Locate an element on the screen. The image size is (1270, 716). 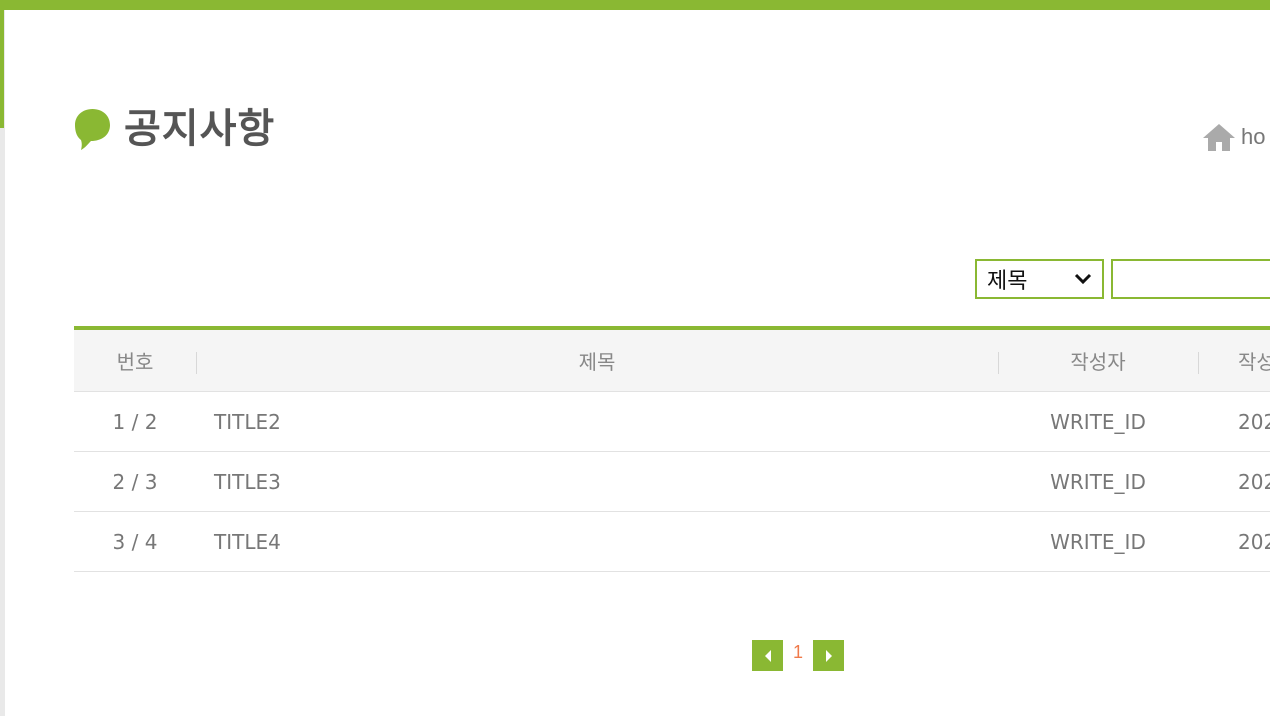
table-row: 2 / 3 TITLE3 WRITE_ID 202 is located at coordinates (672, 482).